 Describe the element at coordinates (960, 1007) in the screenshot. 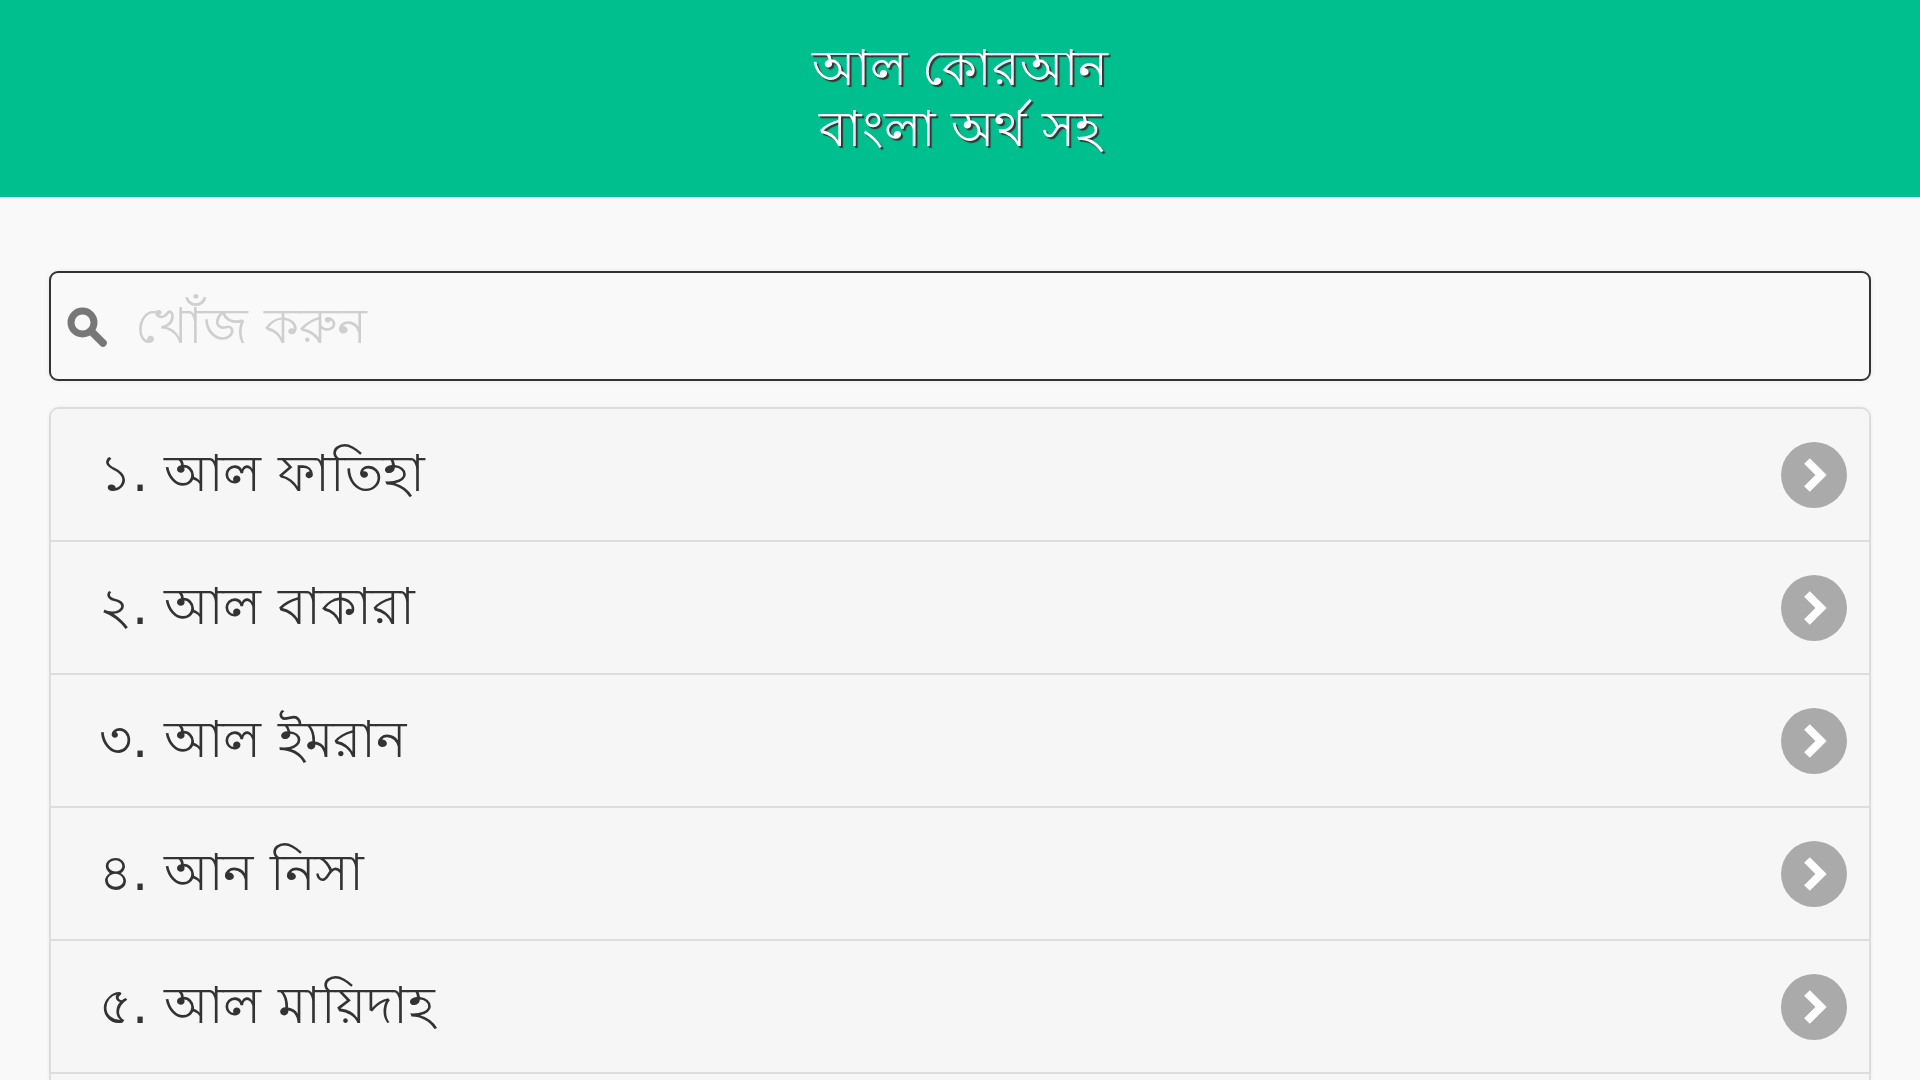

I see `surah-list-item: ৫. আল মায়িদাহ` at that location.